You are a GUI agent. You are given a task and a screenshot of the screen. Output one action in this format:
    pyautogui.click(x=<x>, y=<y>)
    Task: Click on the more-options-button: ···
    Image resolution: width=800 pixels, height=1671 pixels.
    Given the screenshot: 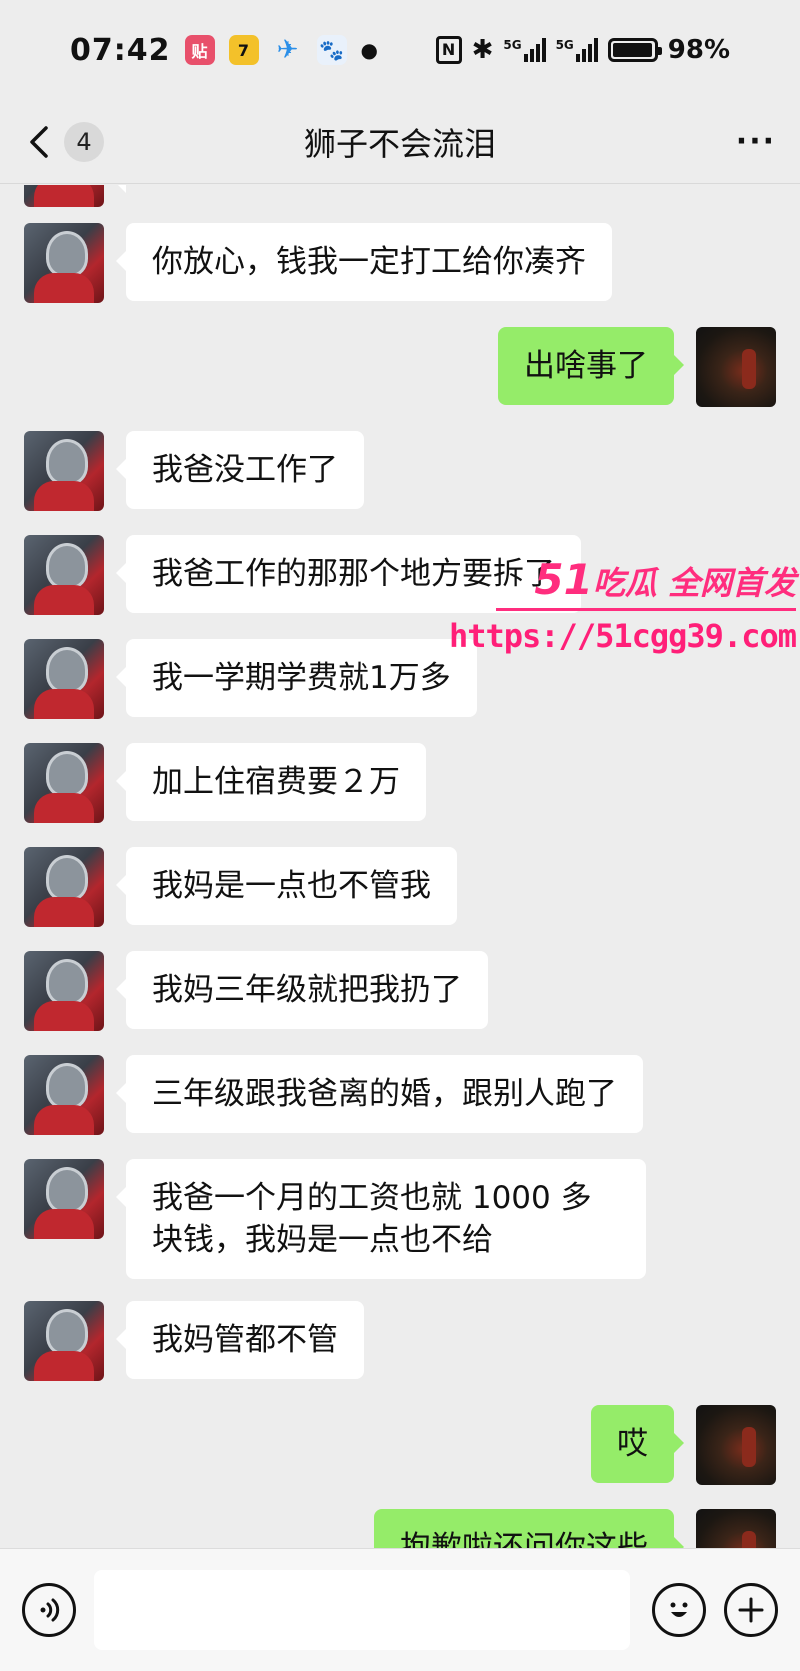 What is the action you would take?
    pyautogui.click(x=756, y=141)
    